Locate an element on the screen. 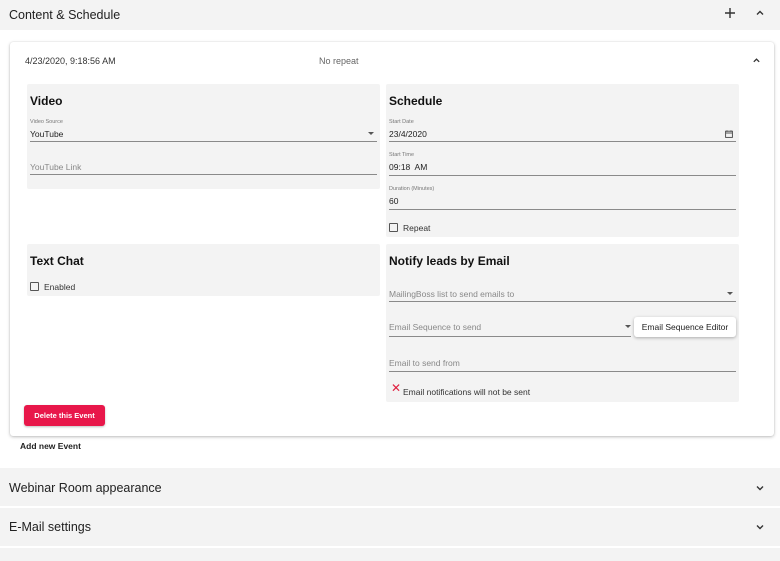 The image size is (780, 561). video-source-select: YouTube is located at coordinates (46, 134).